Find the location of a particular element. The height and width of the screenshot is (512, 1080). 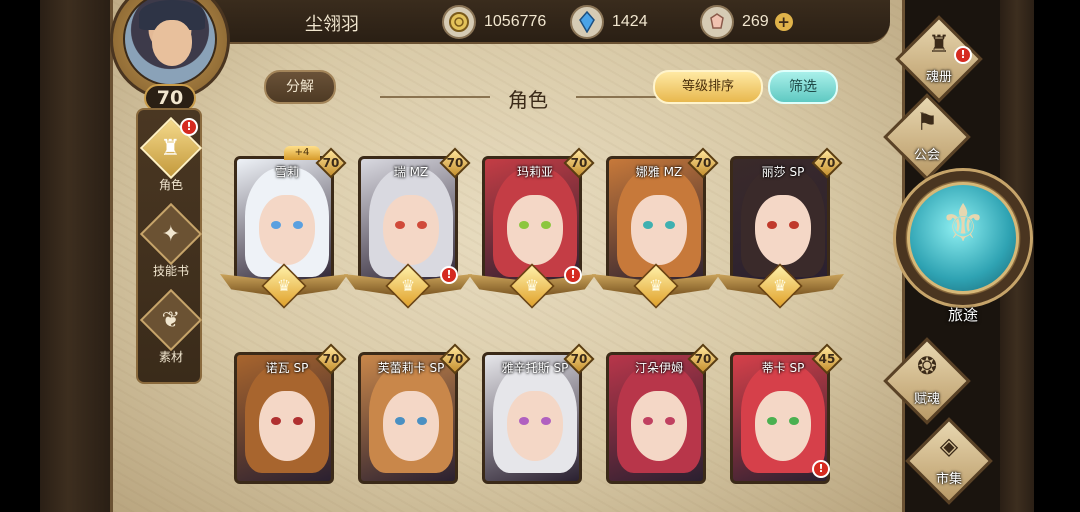

market-button: ◈ 市集 is located at coordinates (951, 461).